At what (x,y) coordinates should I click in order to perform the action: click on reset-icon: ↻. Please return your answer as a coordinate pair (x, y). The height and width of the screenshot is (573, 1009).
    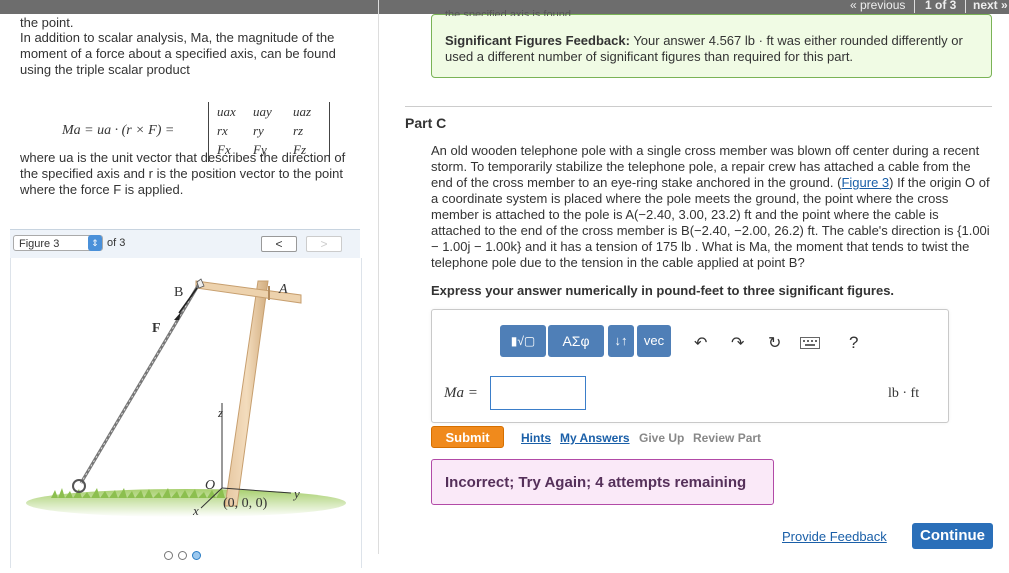
    Looking at the image, I should click on (774, 343).